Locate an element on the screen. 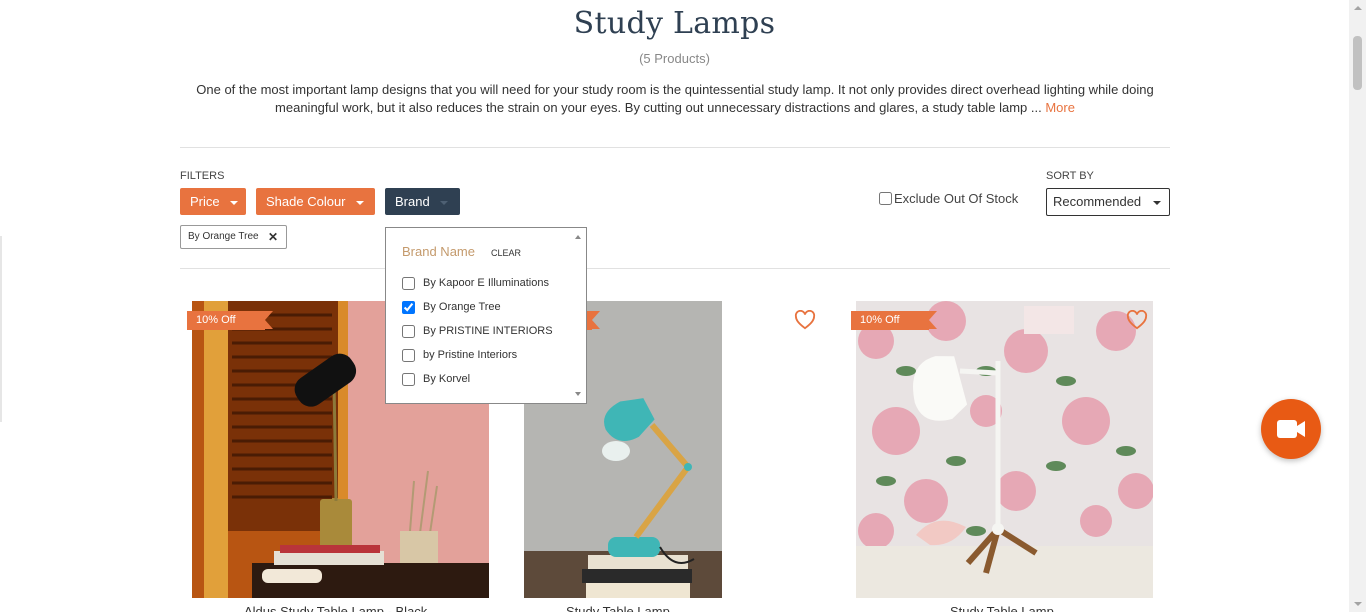 The width and height of the screenshot is (1366, 612). shade-colour-filter-button: Shade Colour is located at coordinates (315, 201).